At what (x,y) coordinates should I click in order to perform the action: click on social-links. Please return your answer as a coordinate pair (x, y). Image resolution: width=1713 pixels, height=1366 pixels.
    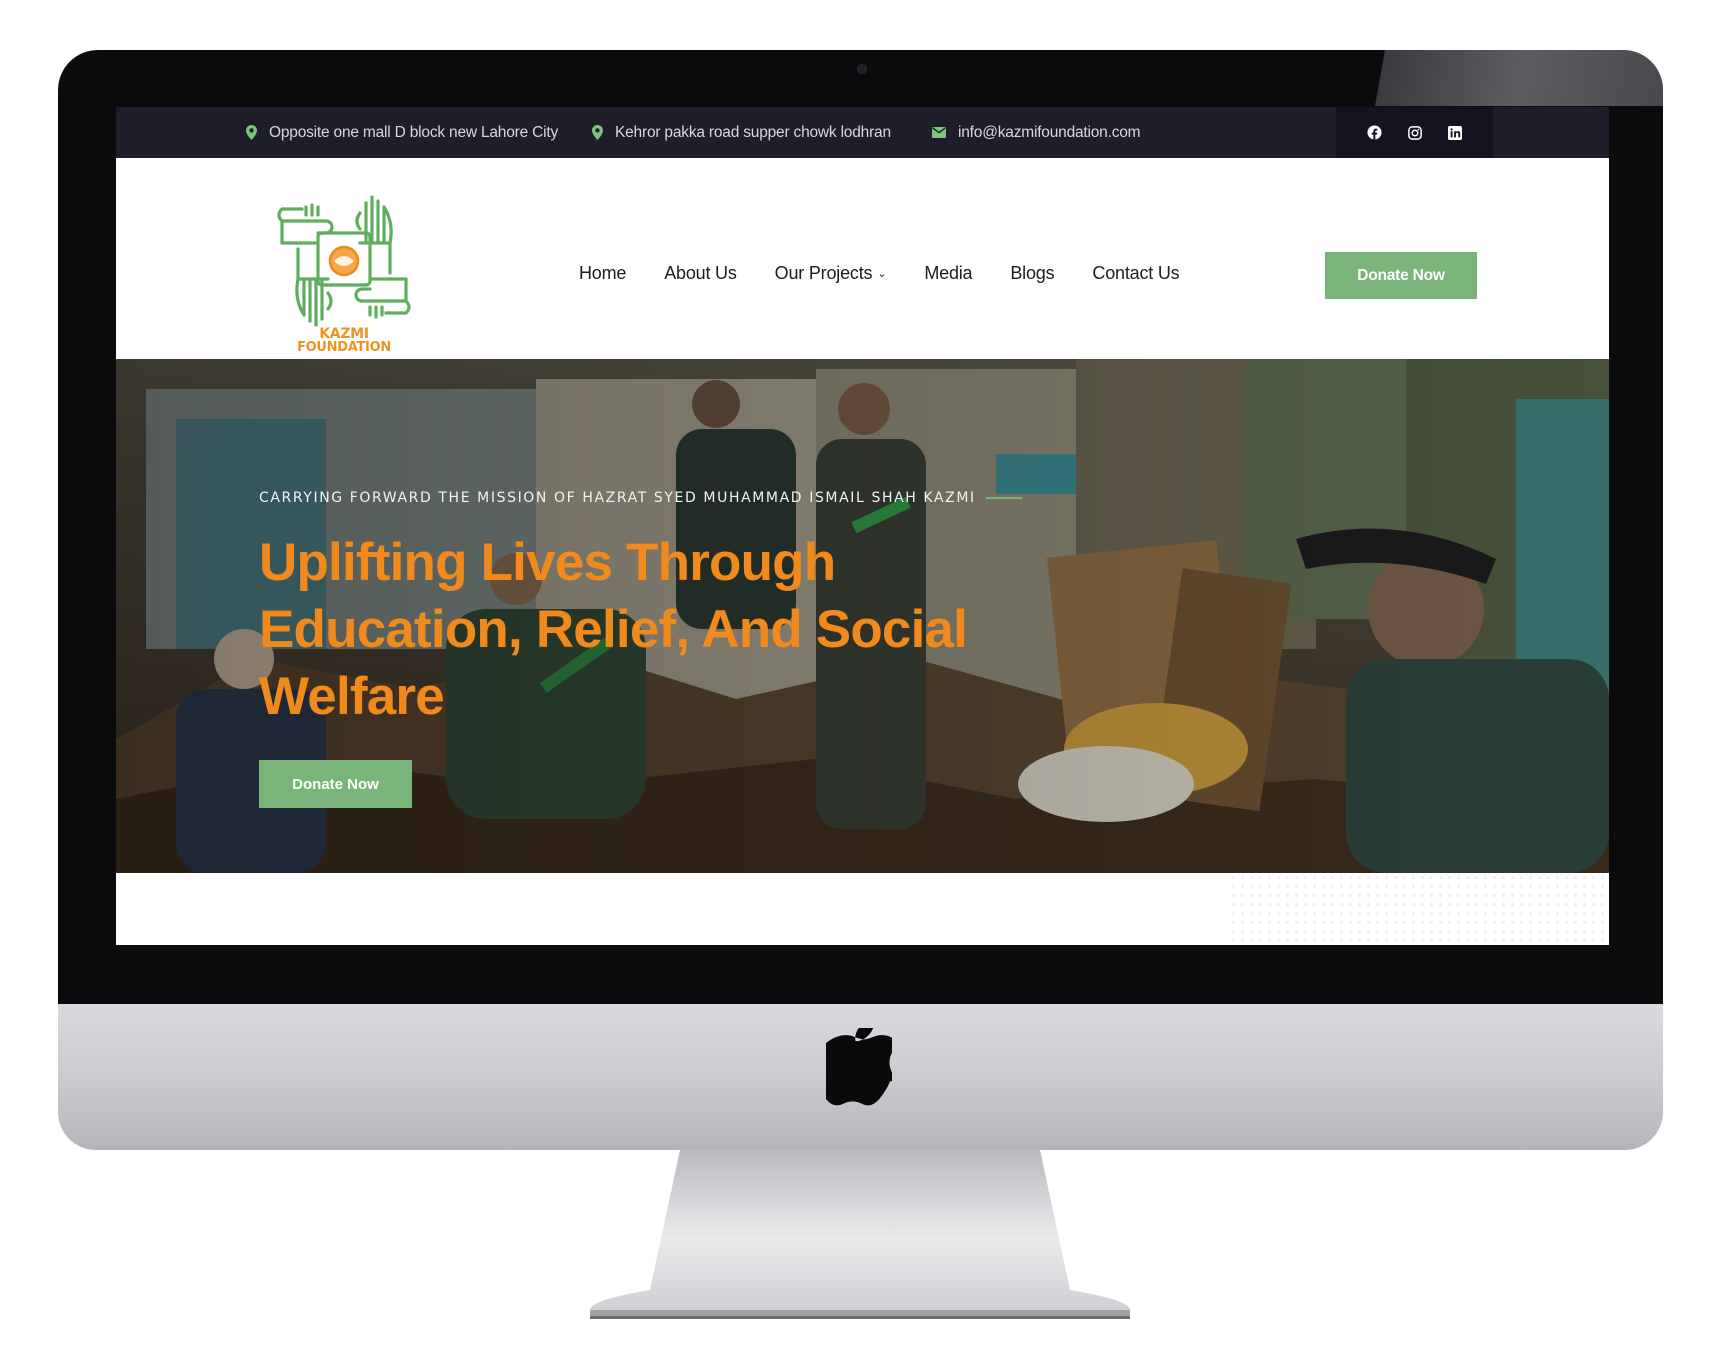
    Looking at the image, I should click on (1414, 132).